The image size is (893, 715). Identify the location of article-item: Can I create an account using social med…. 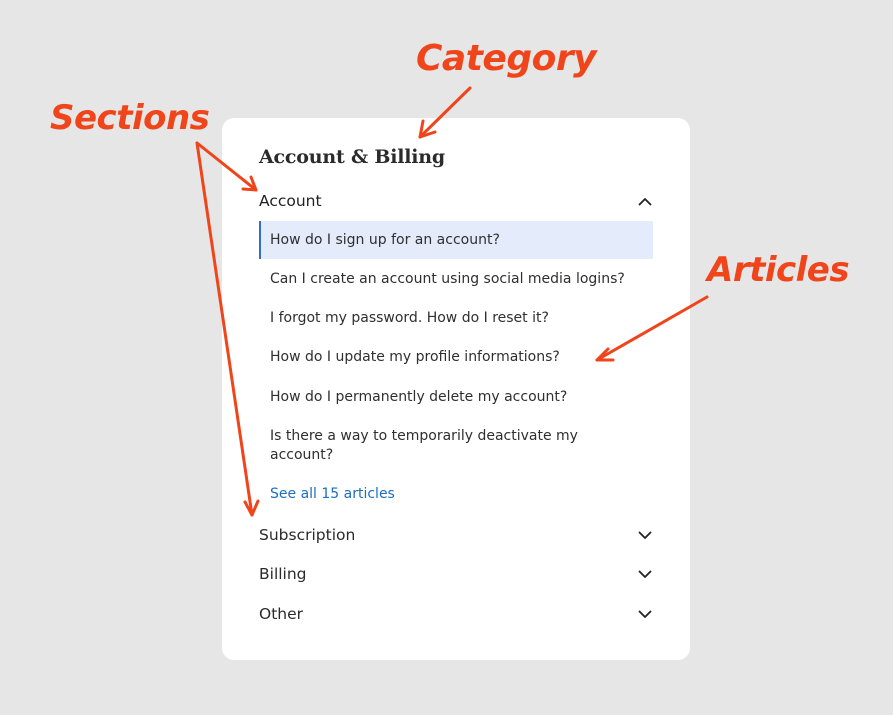
(456, 279).